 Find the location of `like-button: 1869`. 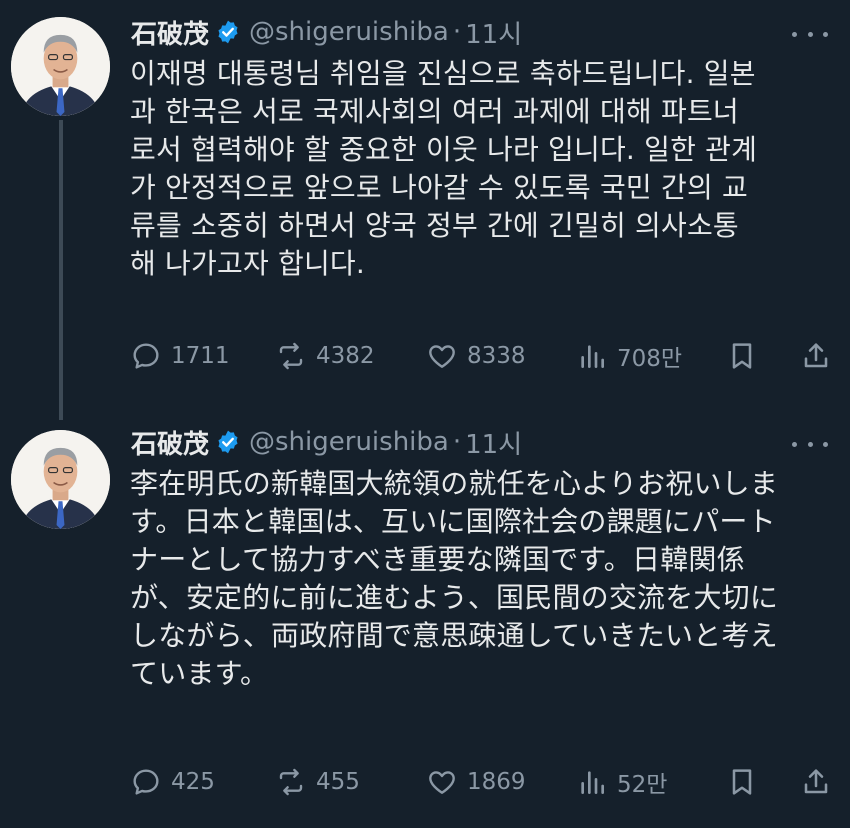

like-button: 1869 is located at coordinates (476, 782).